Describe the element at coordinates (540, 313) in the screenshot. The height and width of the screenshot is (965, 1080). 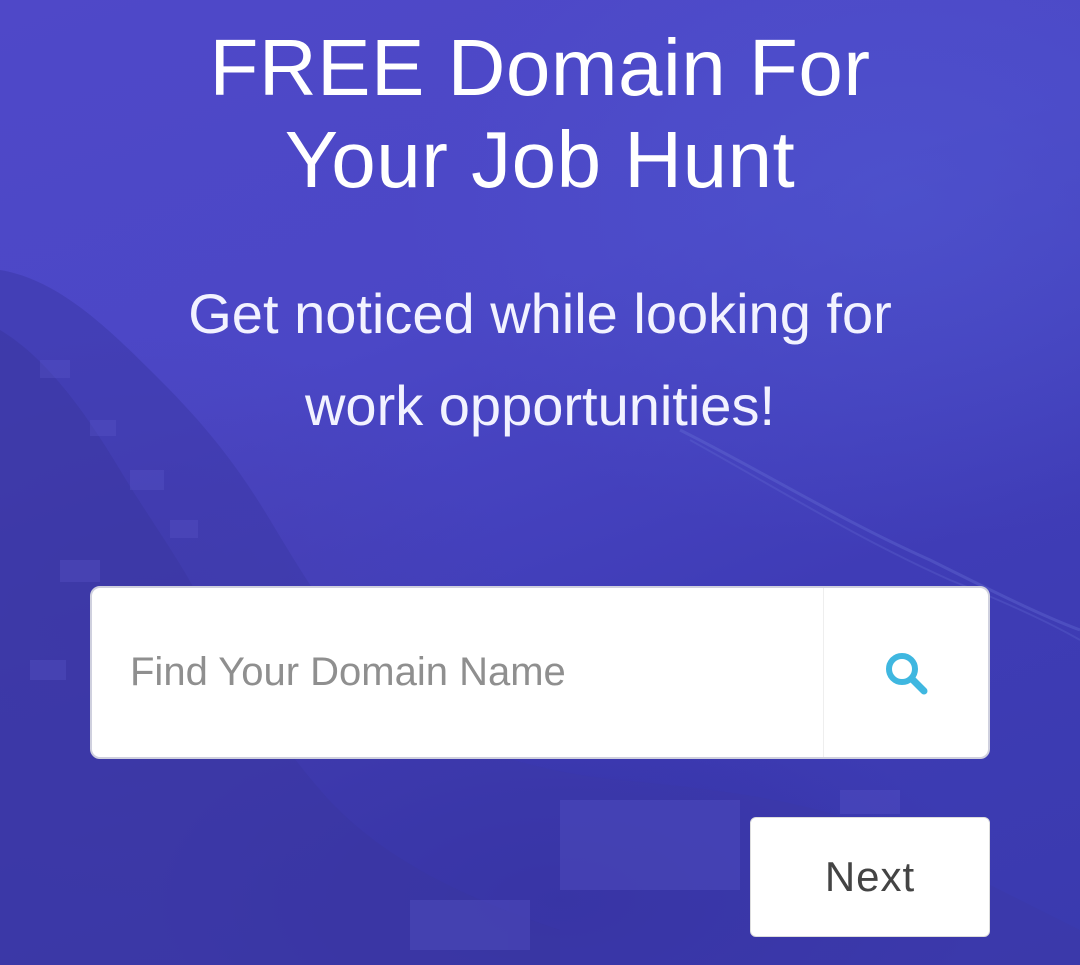
I see `page-subtitle-line1: Get noticed while looking for` at that location.